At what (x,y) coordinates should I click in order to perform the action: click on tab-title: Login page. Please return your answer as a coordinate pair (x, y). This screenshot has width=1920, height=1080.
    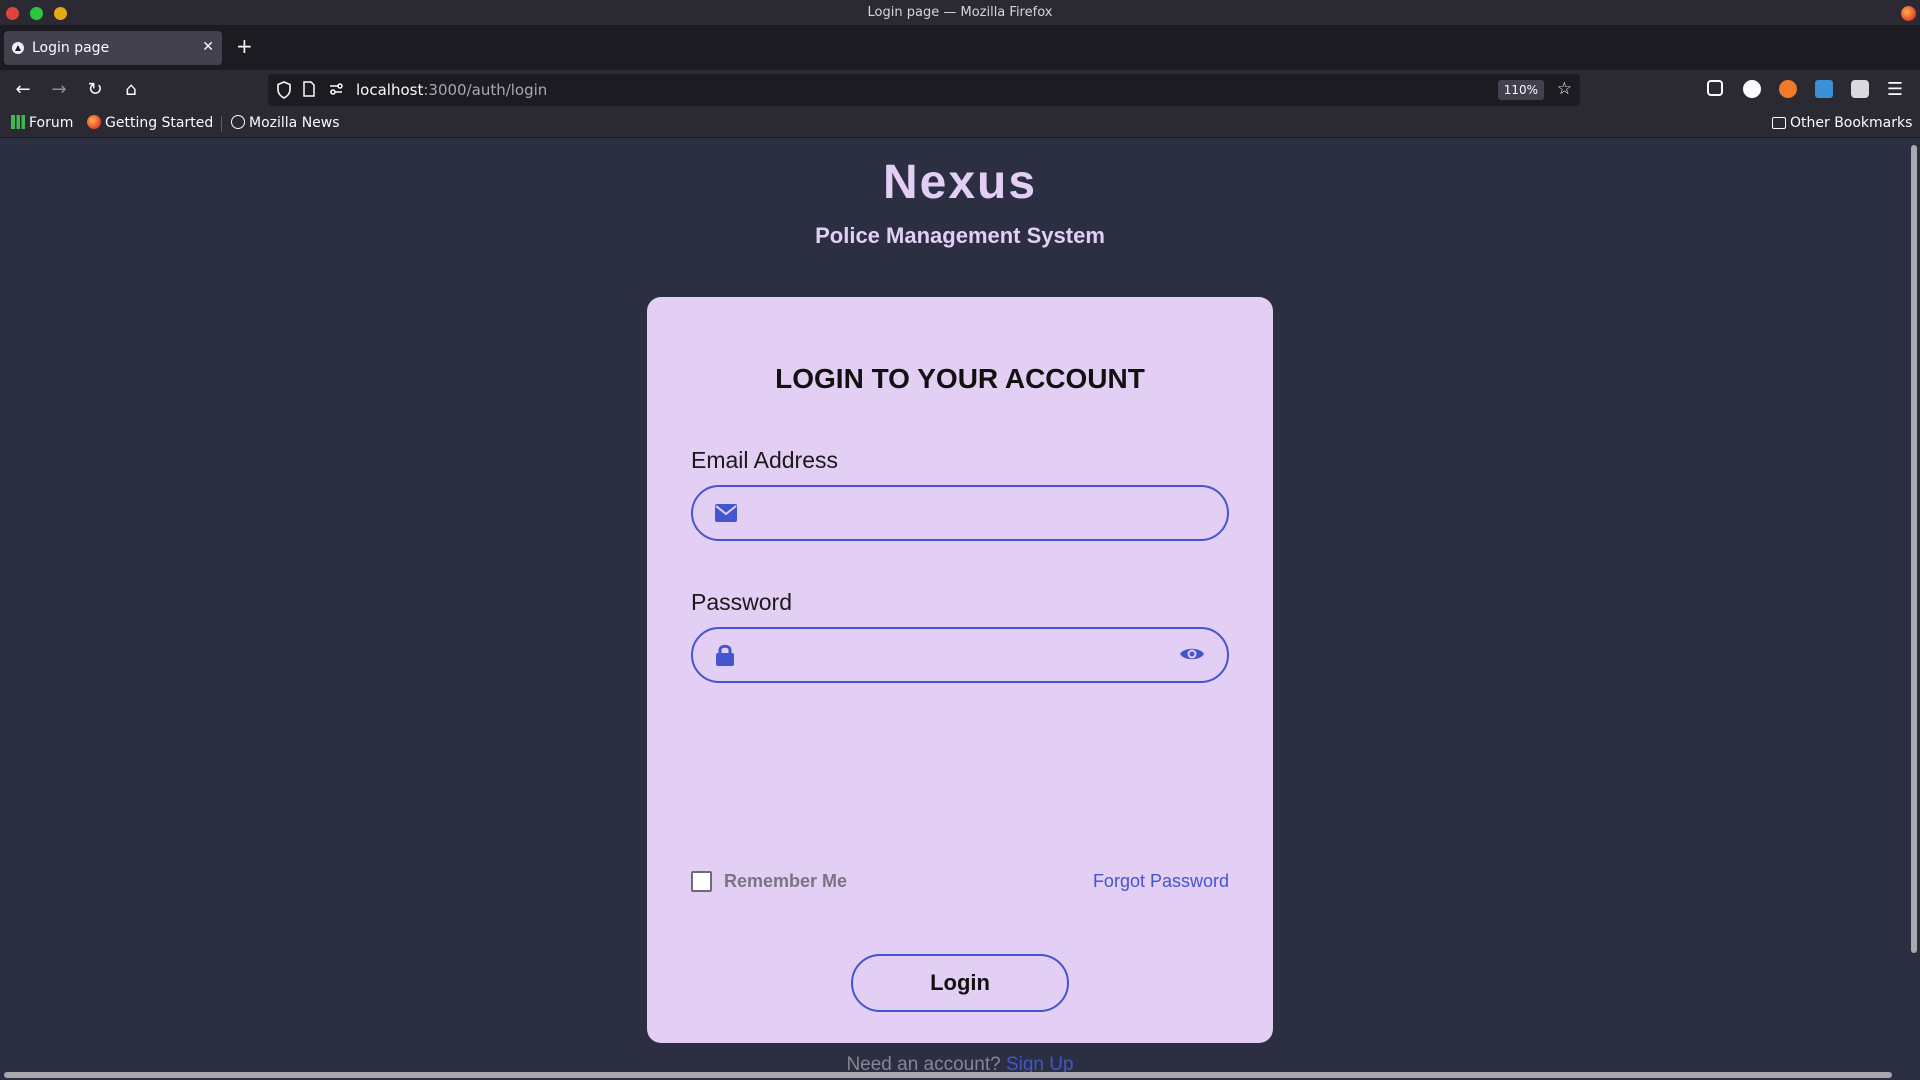
    Looking at the image, I should click on (71, 48).